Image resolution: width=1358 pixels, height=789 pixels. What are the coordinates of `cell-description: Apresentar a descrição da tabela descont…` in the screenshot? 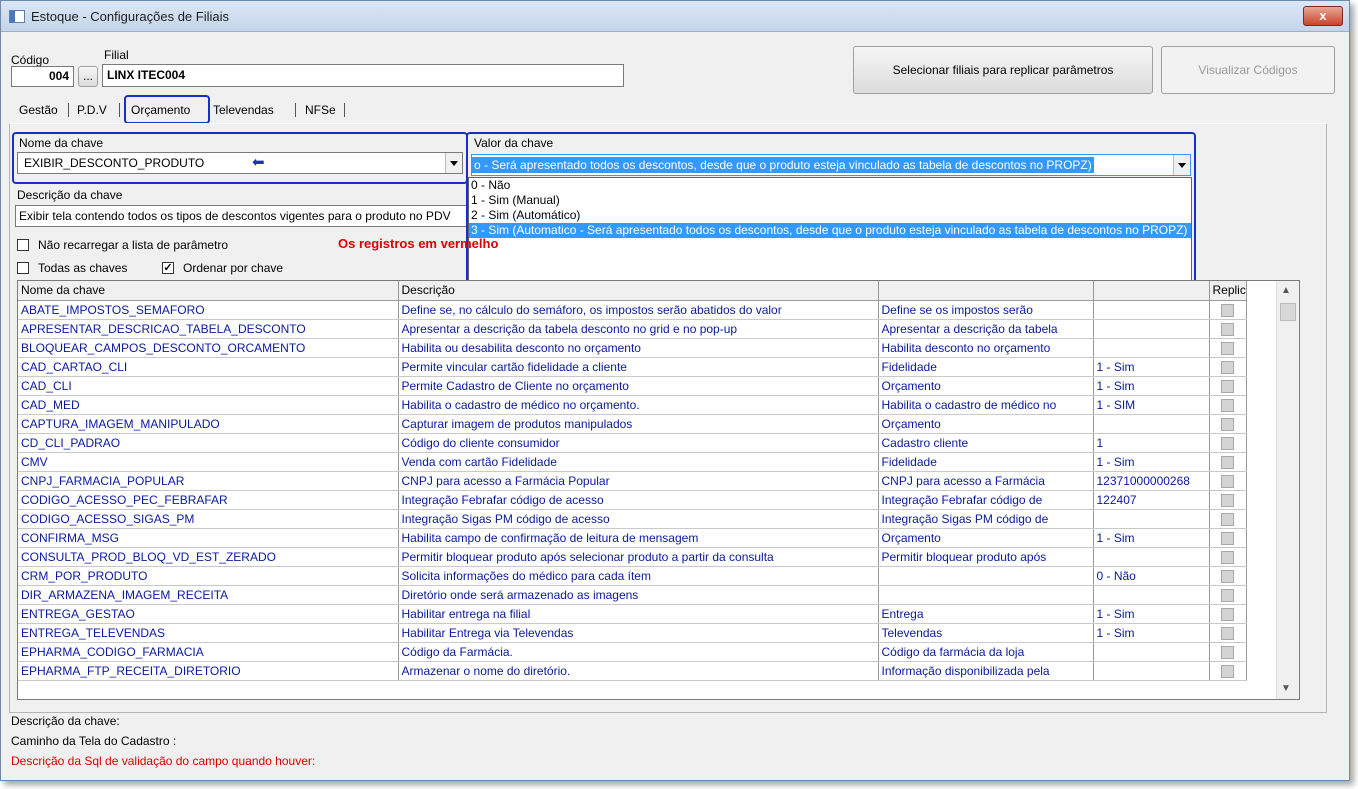 It's located at (638, 329).